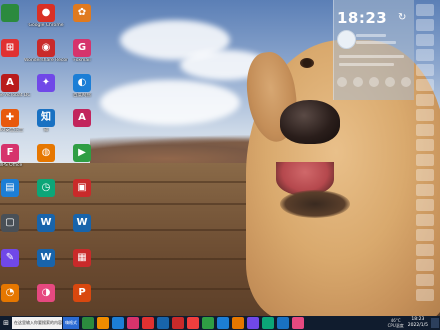  I want to click on desktop-icon: ✿, so click(82, 21).